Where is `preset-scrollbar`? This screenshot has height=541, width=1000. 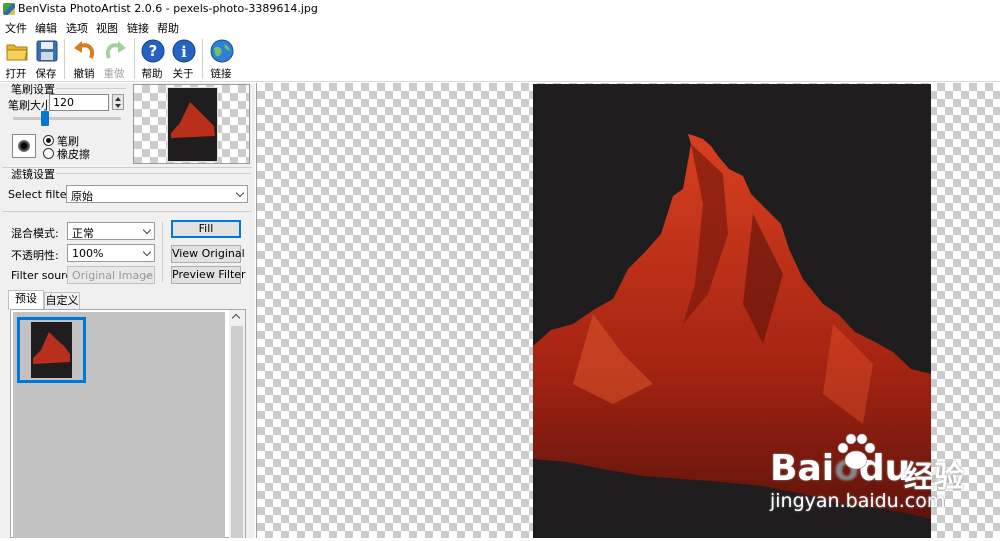
preset-scrollbar is located at coordinates (237, 424).